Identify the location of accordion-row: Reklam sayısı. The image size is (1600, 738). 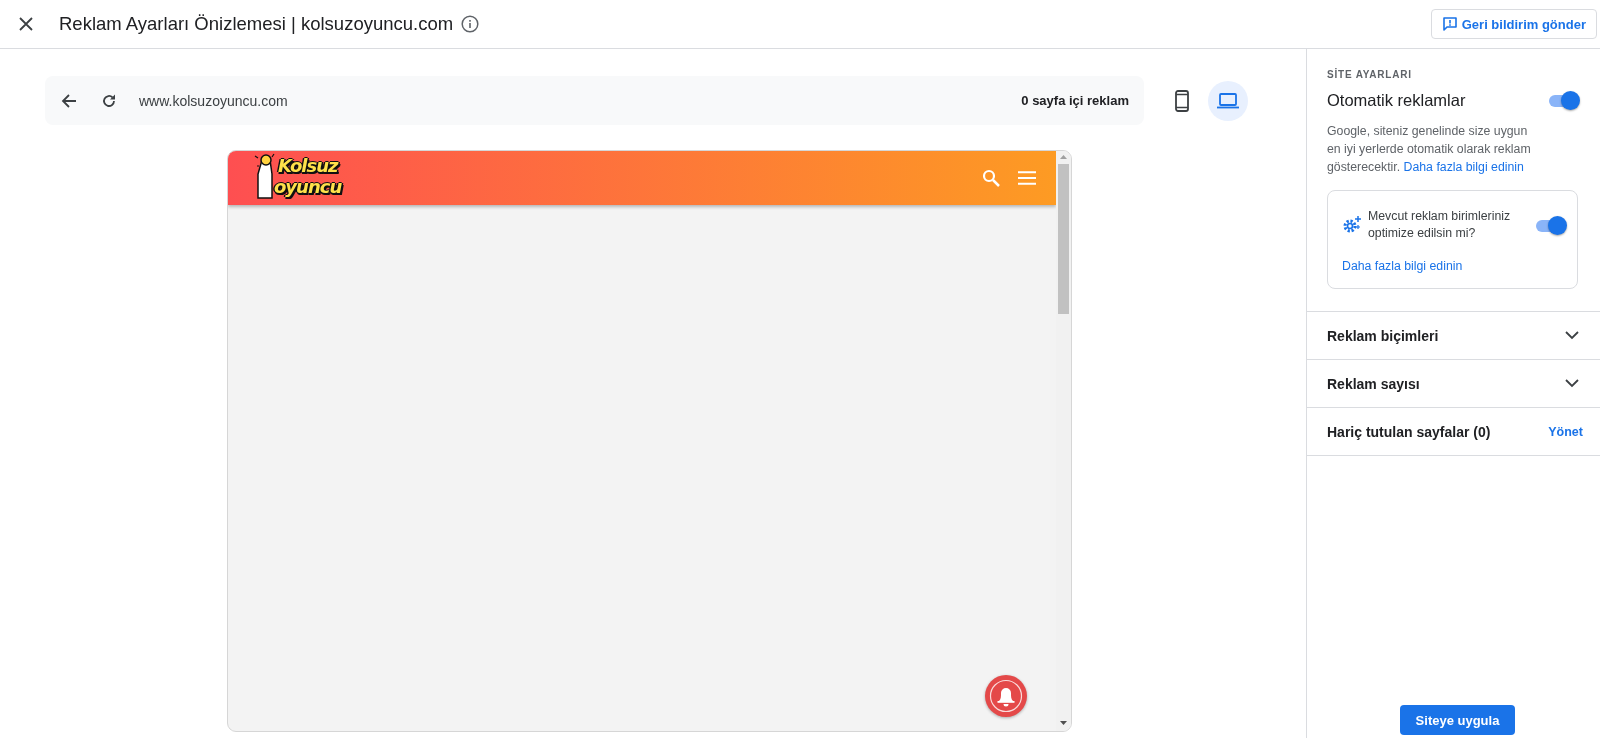
(1453, 383).